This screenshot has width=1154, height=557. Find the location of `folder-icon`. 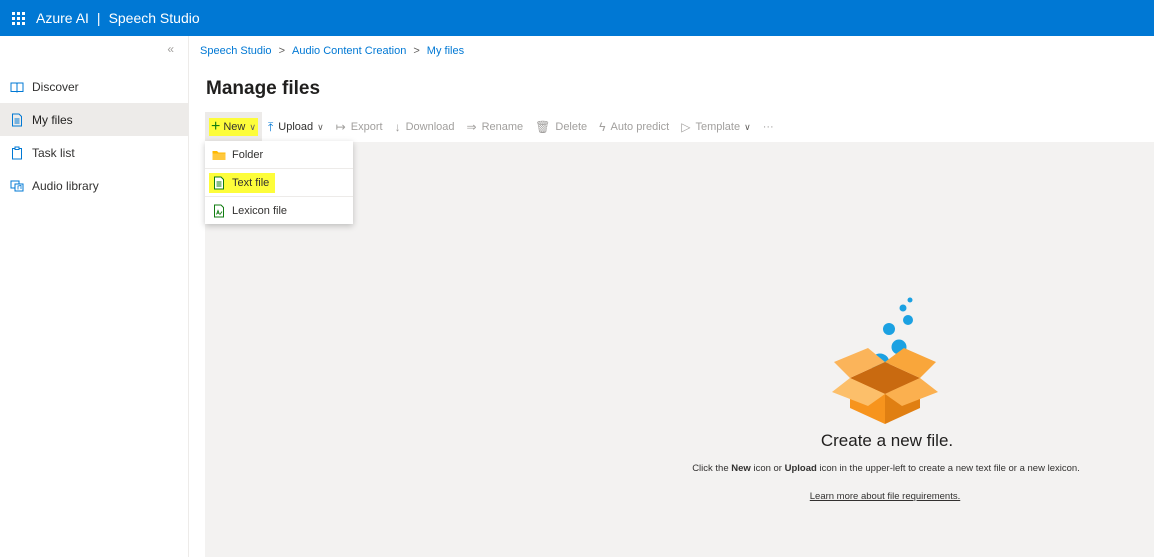

folder-icon is located at coordinates (219, 155).